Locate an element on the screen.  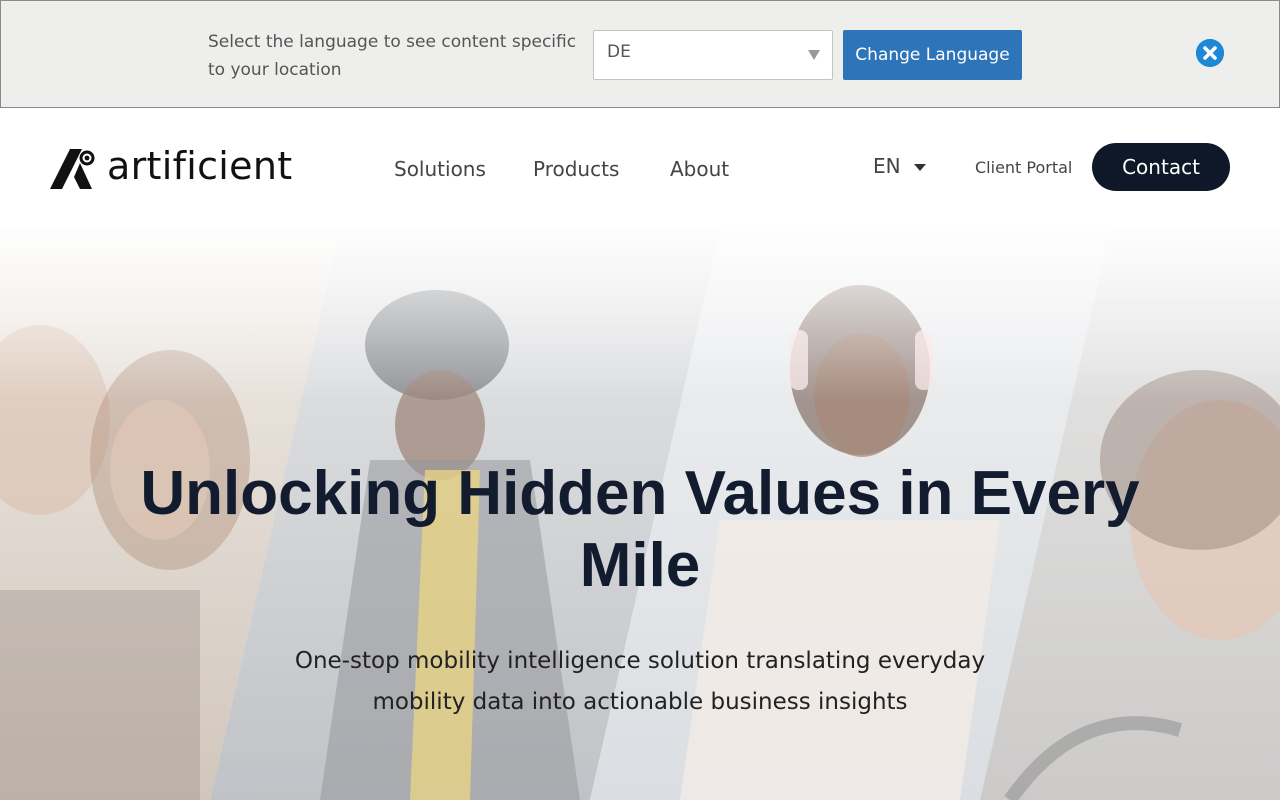
nav-about: About is located at coordinates (699, 169).